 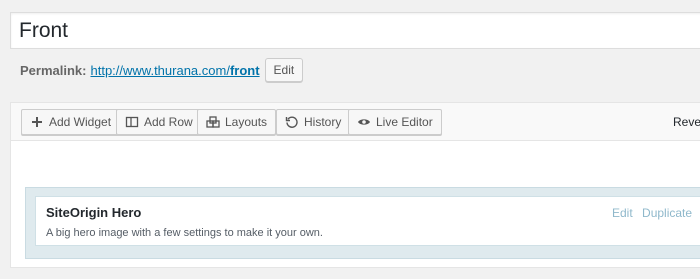 I want to click on permalink-link: http://www.thurana.com/front, so click(x=174, y=70).